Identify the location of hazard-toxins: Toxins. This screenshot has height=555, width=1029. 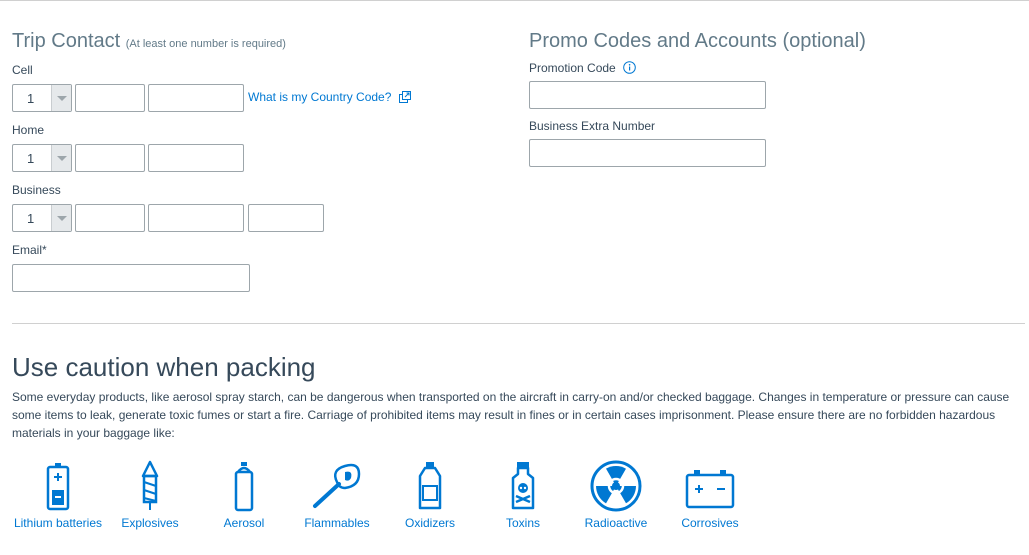
(523, 495).